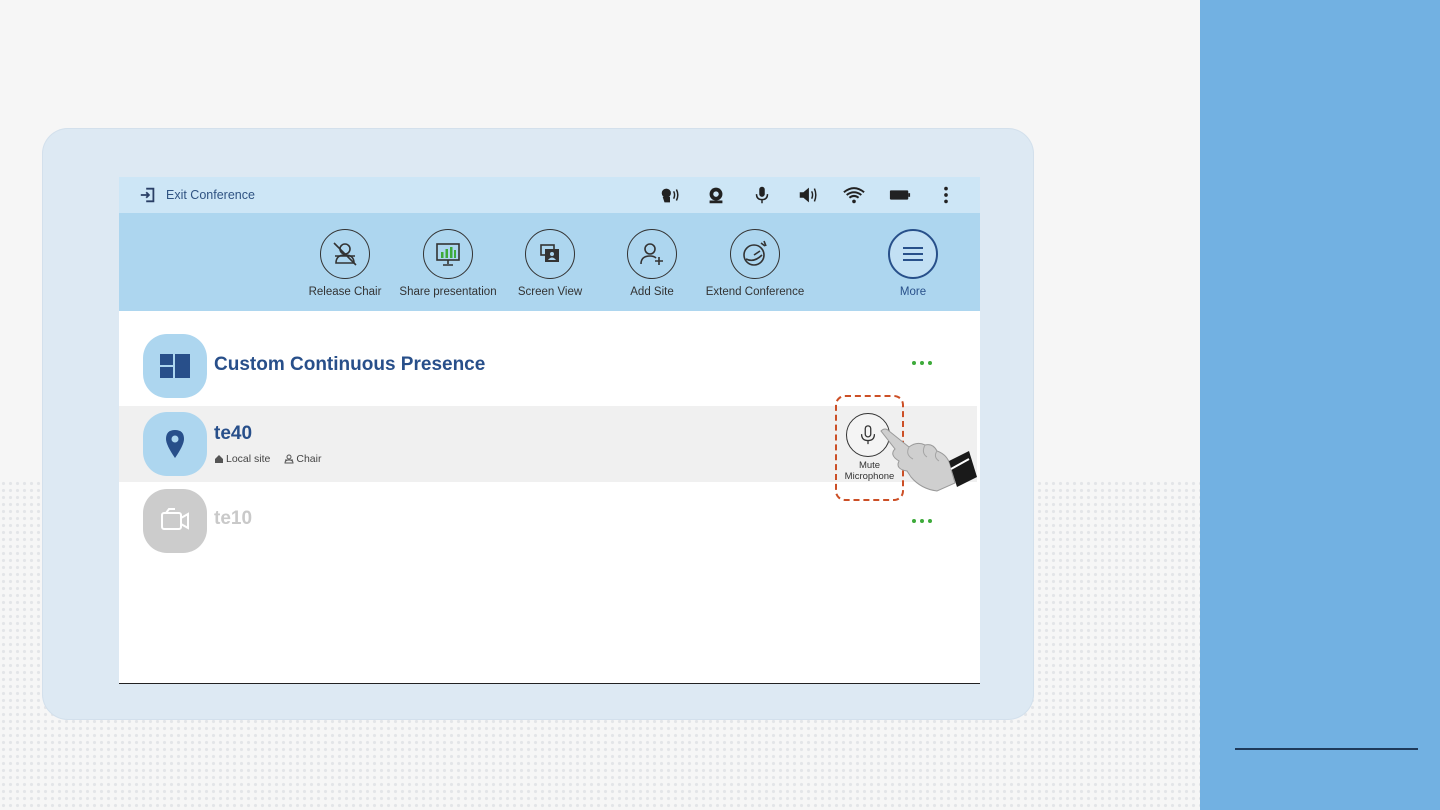 Image resolution: width=1440 pixels, height=810 pixels. What do you see at coordinates (175, 366) in the screenshot?
I see `layout-grid-icon` at bounding box center [175, 366].